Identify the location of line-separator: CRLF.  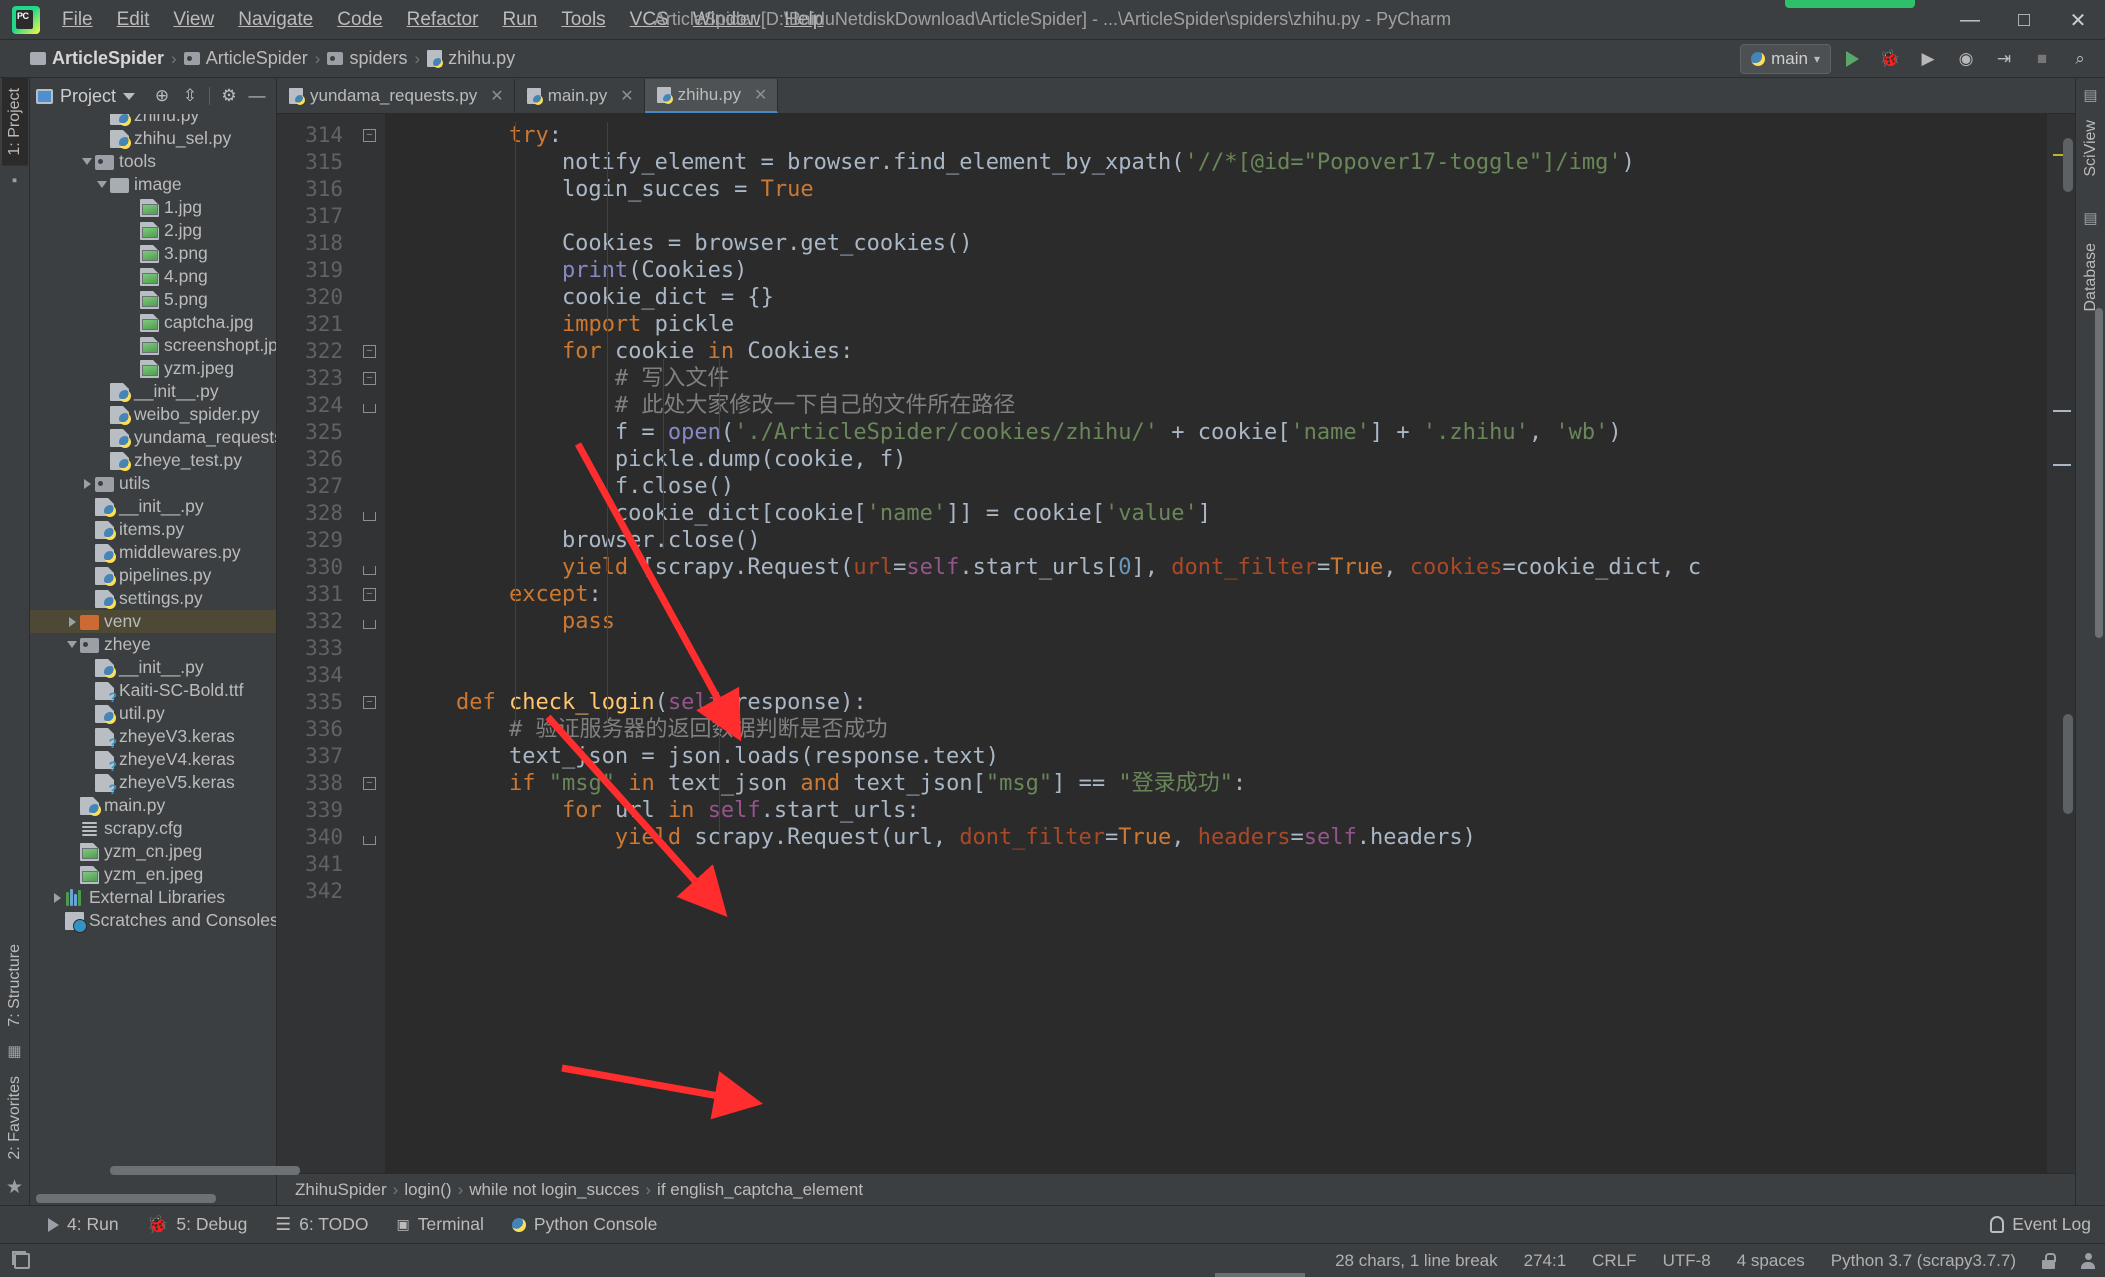
(1614, 1261).